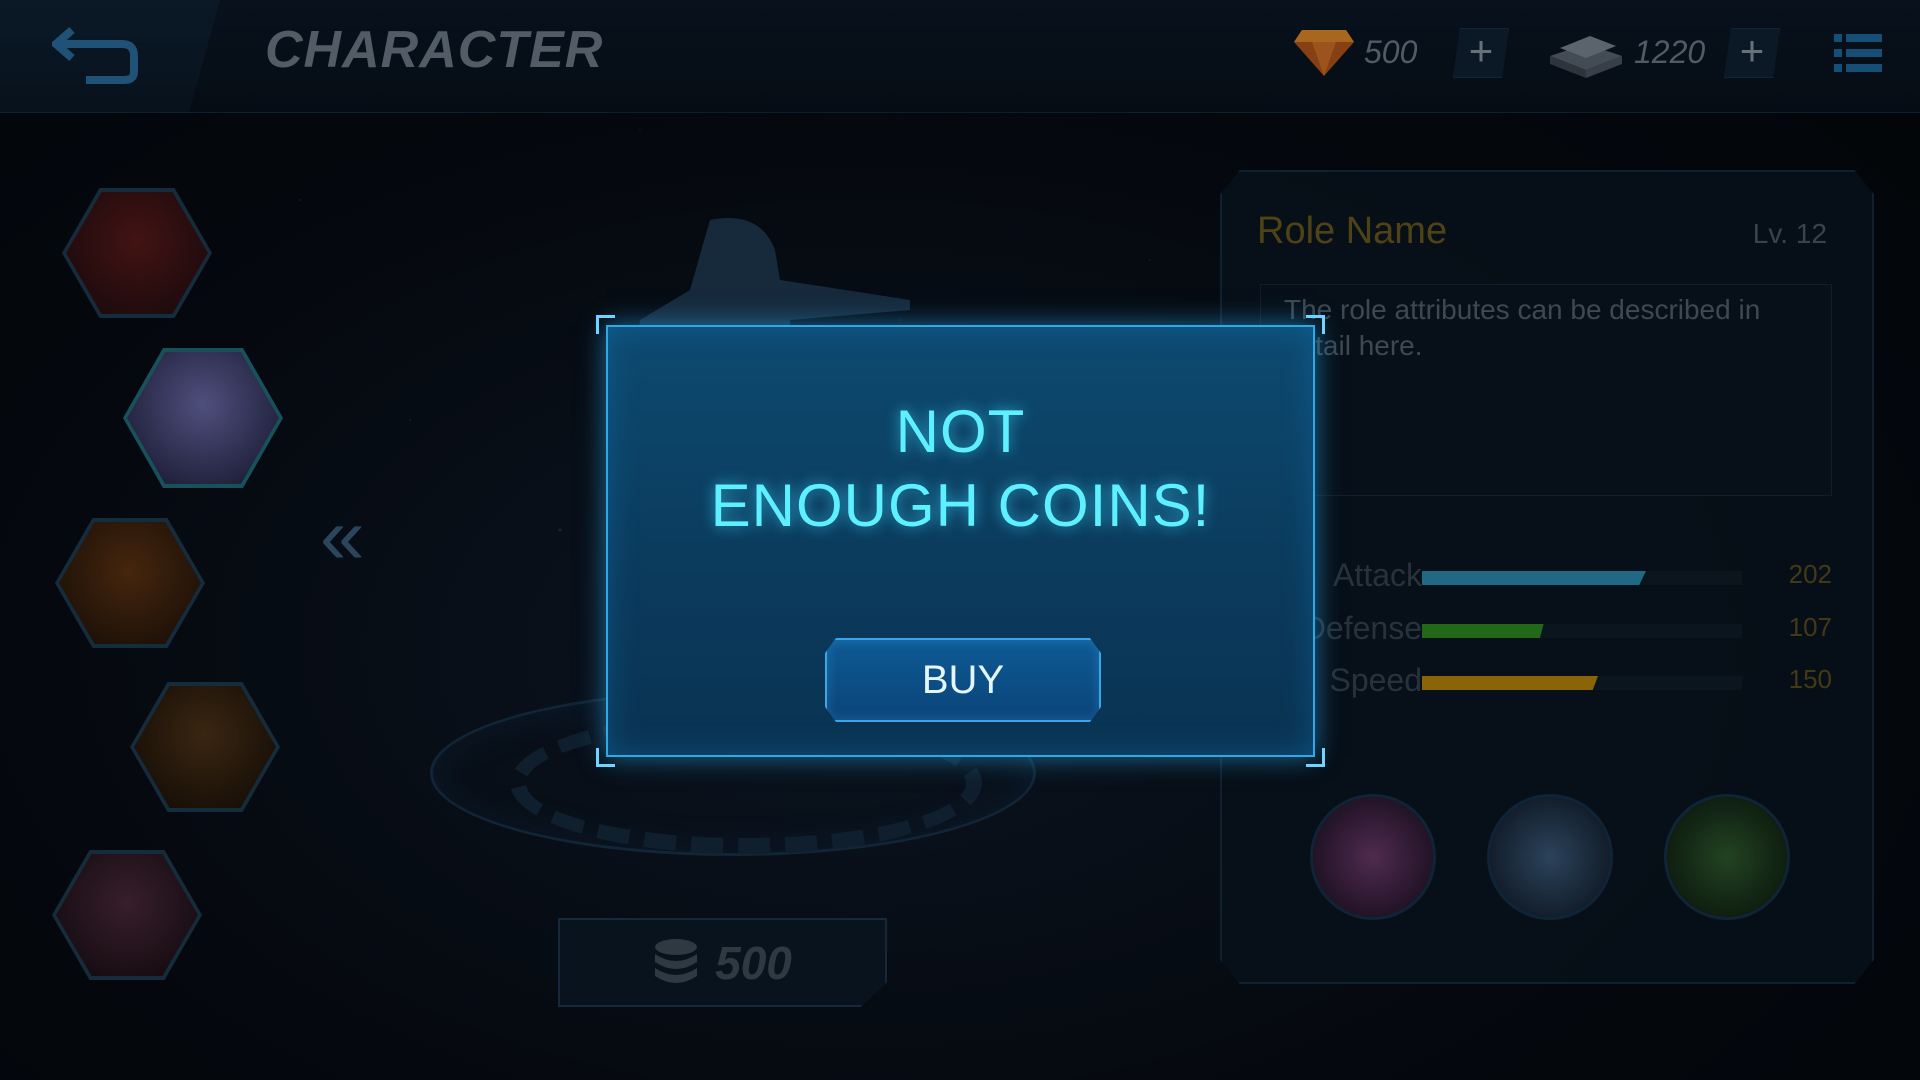  I want to click on dialog-message: NOT ENOUGH COINS!, so click(960, 469).